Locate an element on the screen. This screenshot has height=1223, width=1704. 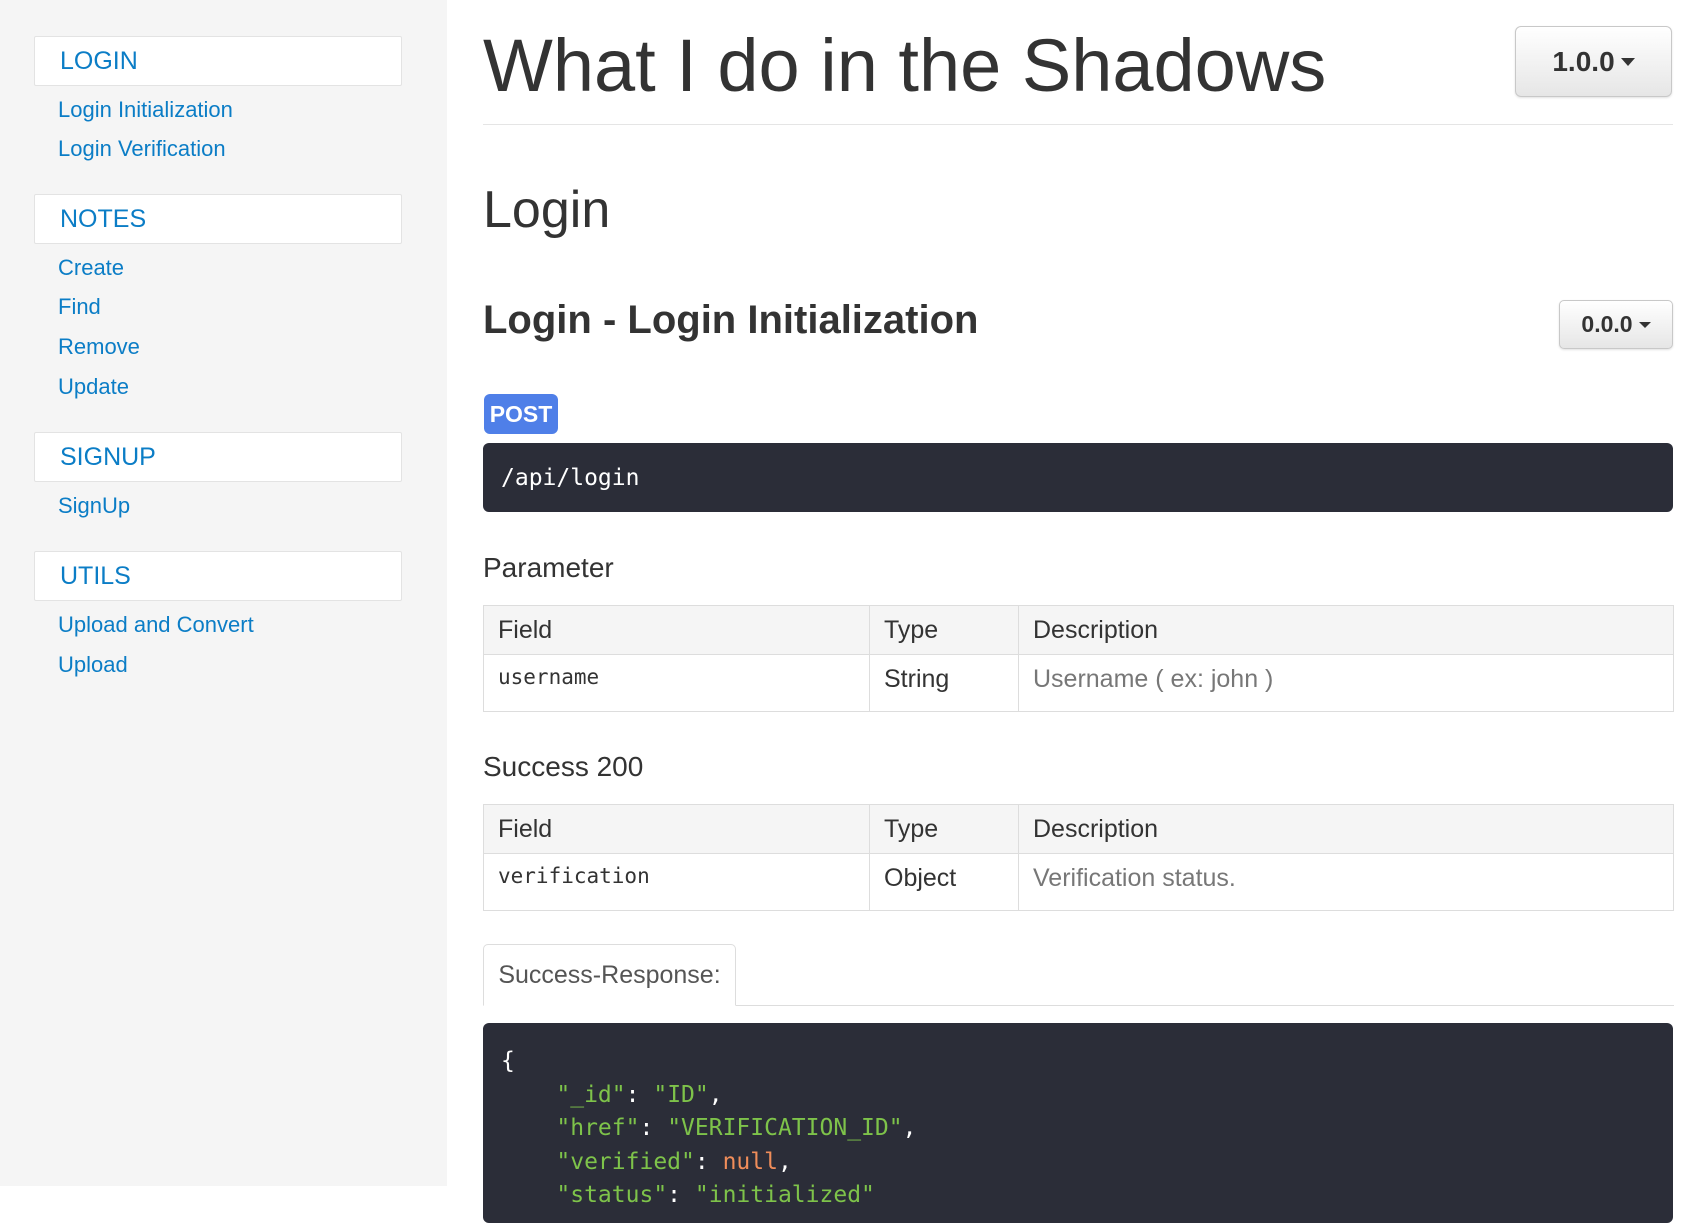
tab-success-response: Success-Response: is located at coordinates (609, 975).